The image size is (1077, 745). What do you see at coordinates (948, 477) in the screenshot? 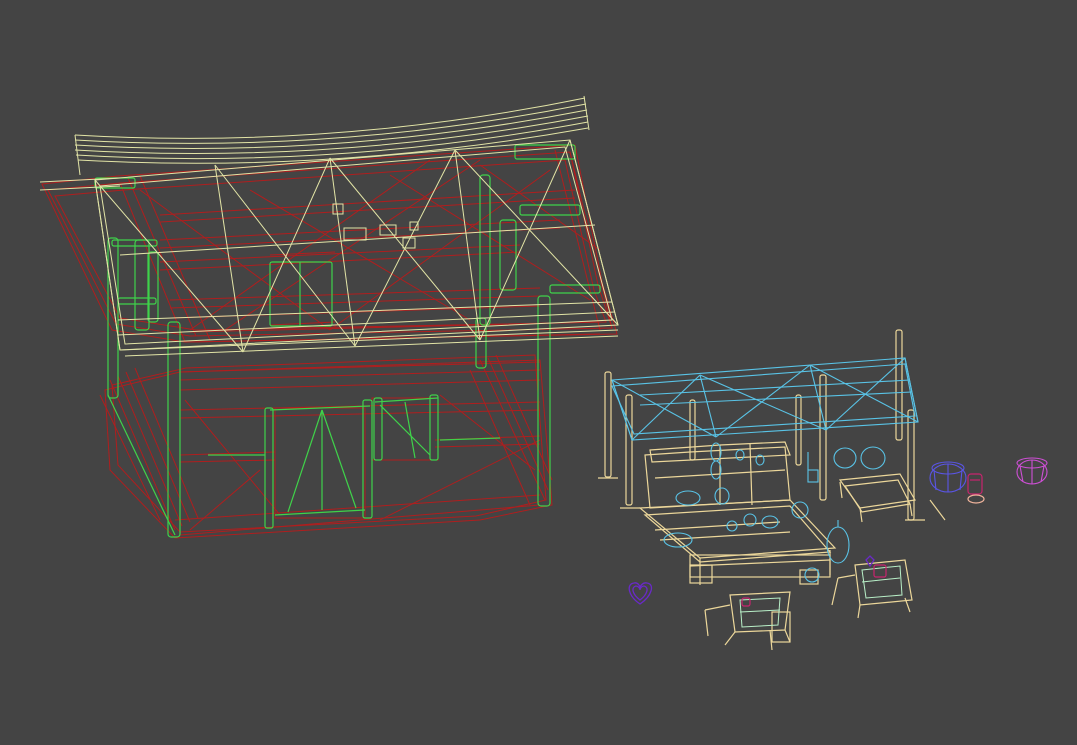
I see `blue-basket` at bounding box center [948, 477].